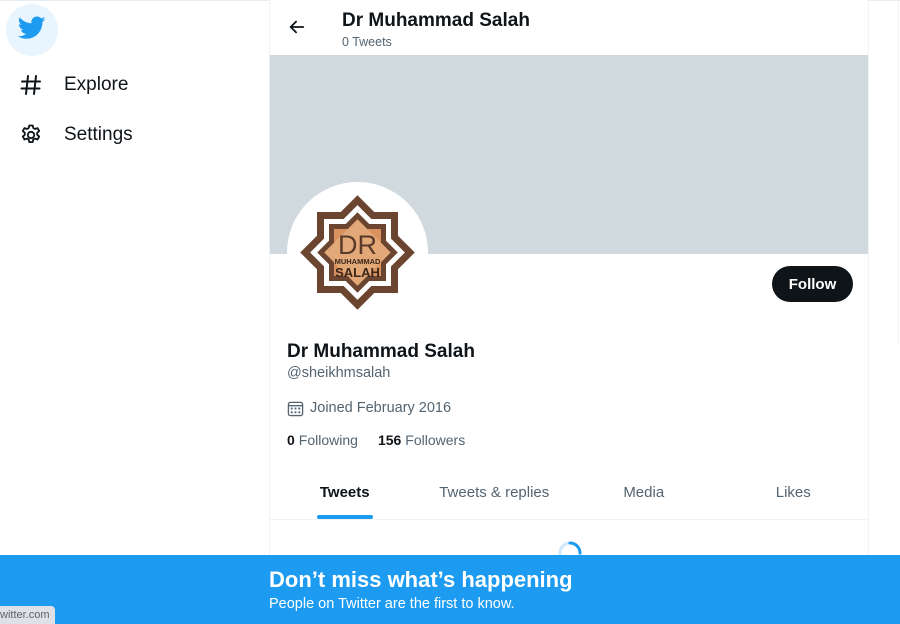  Describe the element at coordinates (421, 579) in the screenshot. I see `bottom-bar-title: Don’t miss what’s happening` at that location.